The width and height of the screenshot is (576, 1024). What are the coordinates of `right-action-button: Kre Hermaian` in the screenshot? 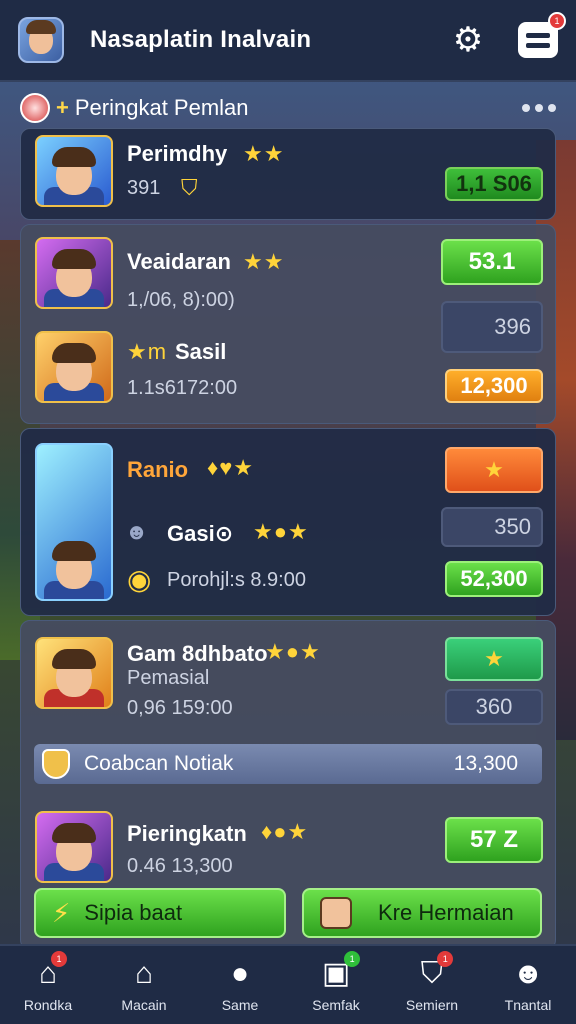 It's located at (422, 913).